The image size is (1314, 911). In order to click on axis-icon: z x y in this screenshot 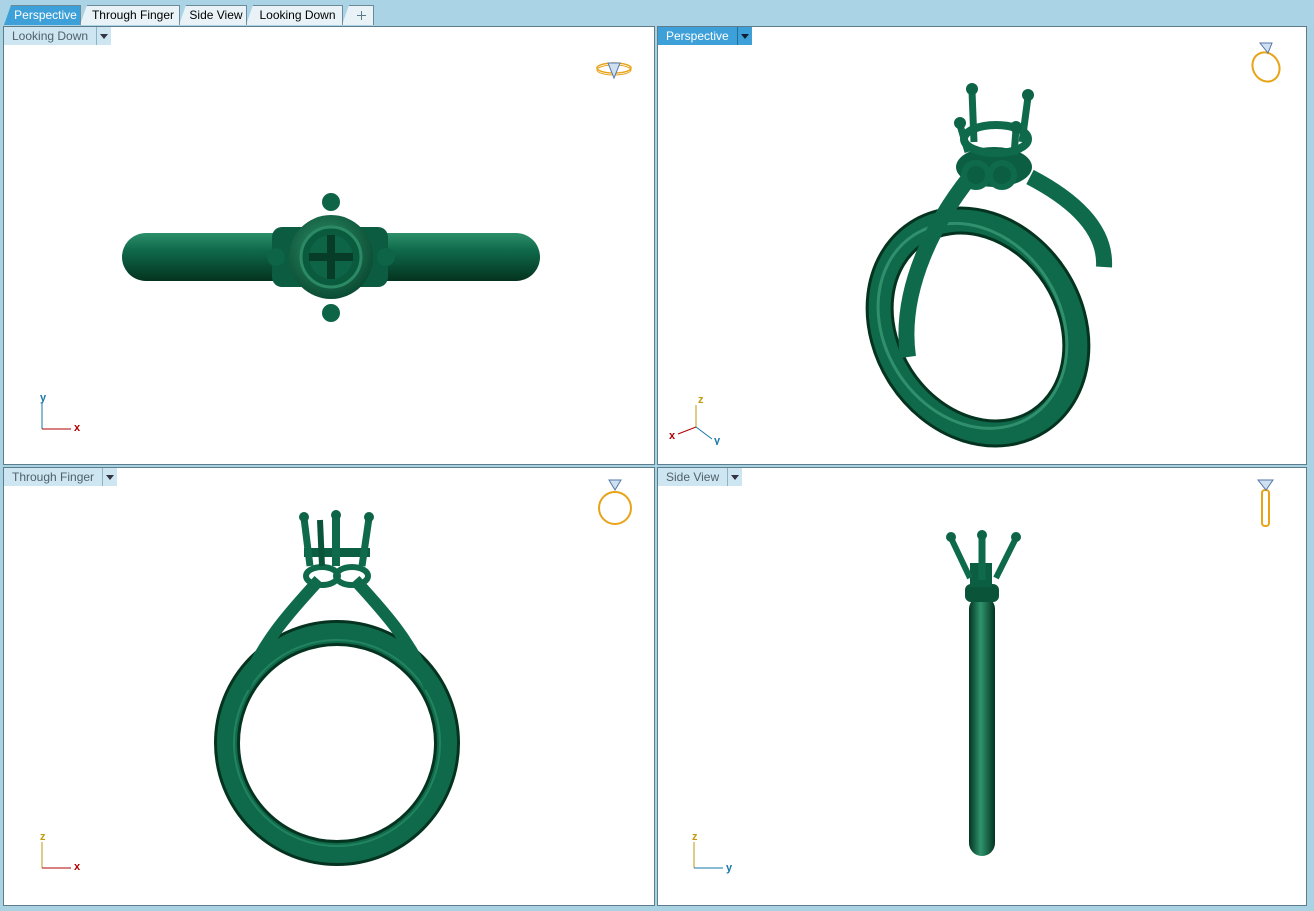, I will do `click(695, 419)`.